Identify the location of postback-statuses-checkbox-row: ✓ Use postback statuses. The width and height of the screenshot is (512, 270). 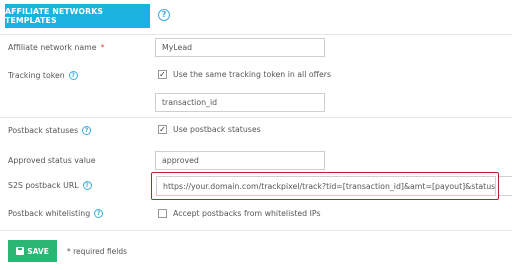
(209, 129).